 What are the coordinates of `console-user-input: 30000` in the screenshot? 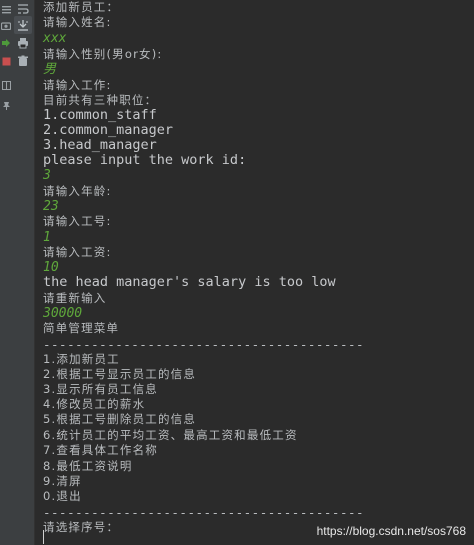 It's located at (63, 313).